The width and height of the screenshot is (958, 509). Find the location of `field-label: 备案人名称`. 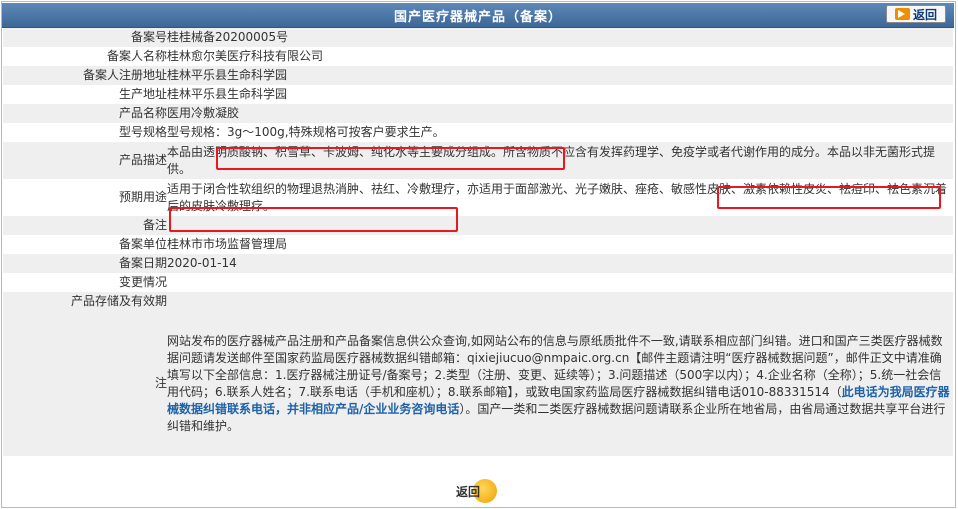

field-label: 备案人名称 is located at coordinates (85, 56).